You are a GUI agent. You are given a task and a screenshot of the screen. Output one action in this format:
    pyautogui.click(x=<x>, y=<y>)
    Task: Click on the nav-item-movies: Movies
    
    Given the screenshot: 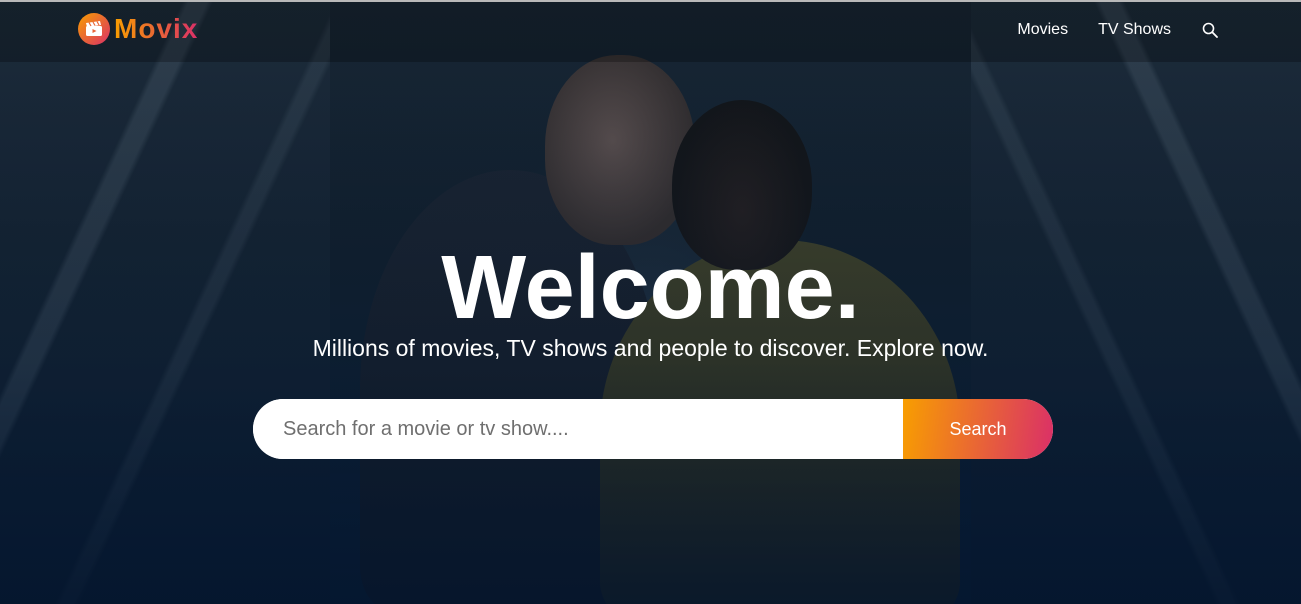 What is the action you would take?
    pyautogui.click(x=1042, y=30)
    